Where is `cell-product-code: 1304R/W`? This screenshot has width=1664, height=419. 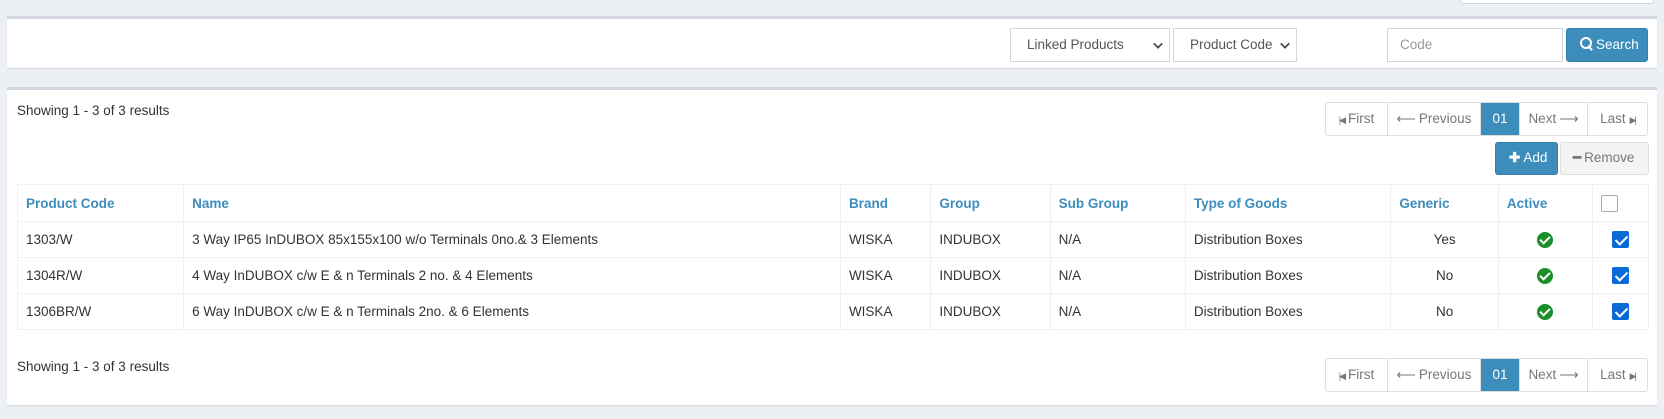
cell-product-code: 1304R/W is located at coordinates (100, 275).